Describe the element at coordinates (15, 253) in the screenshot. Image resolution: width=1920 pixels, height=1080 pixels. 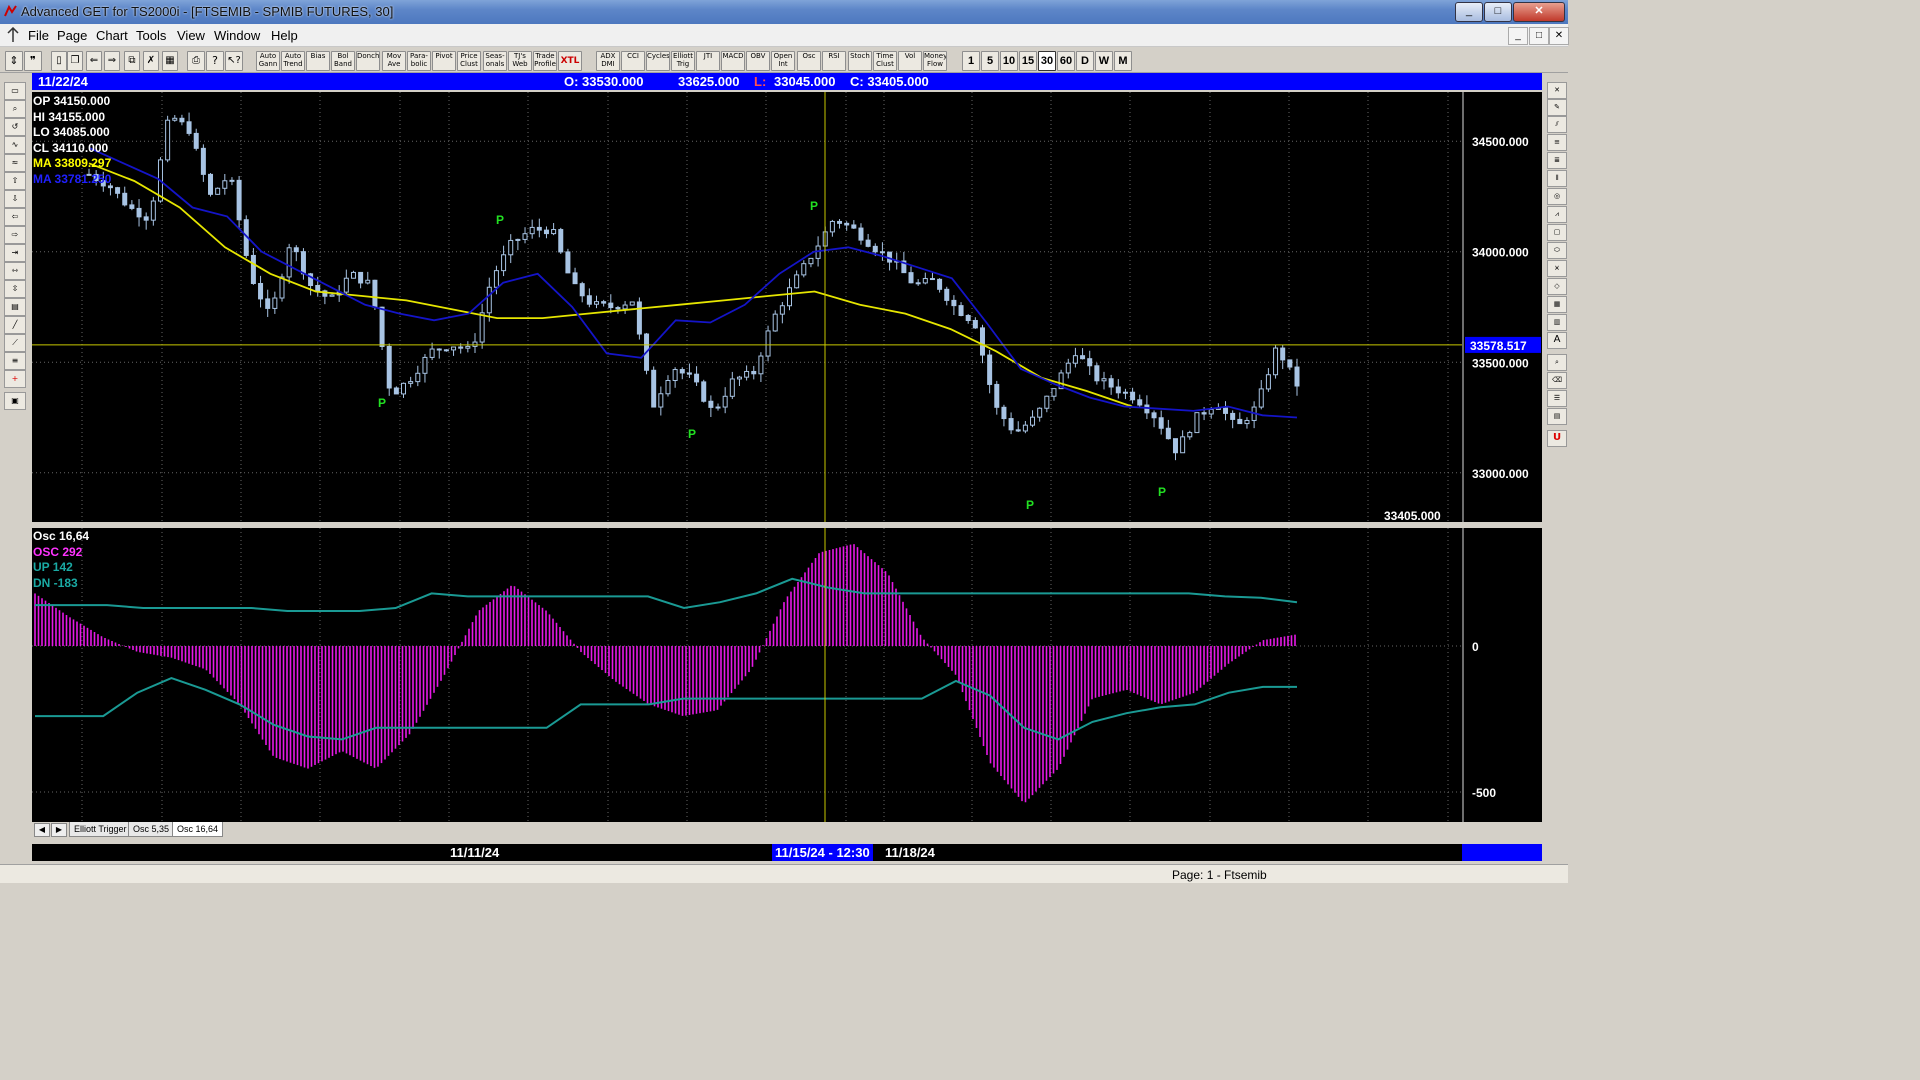
I see `compress-icon: ⇥` at that location.